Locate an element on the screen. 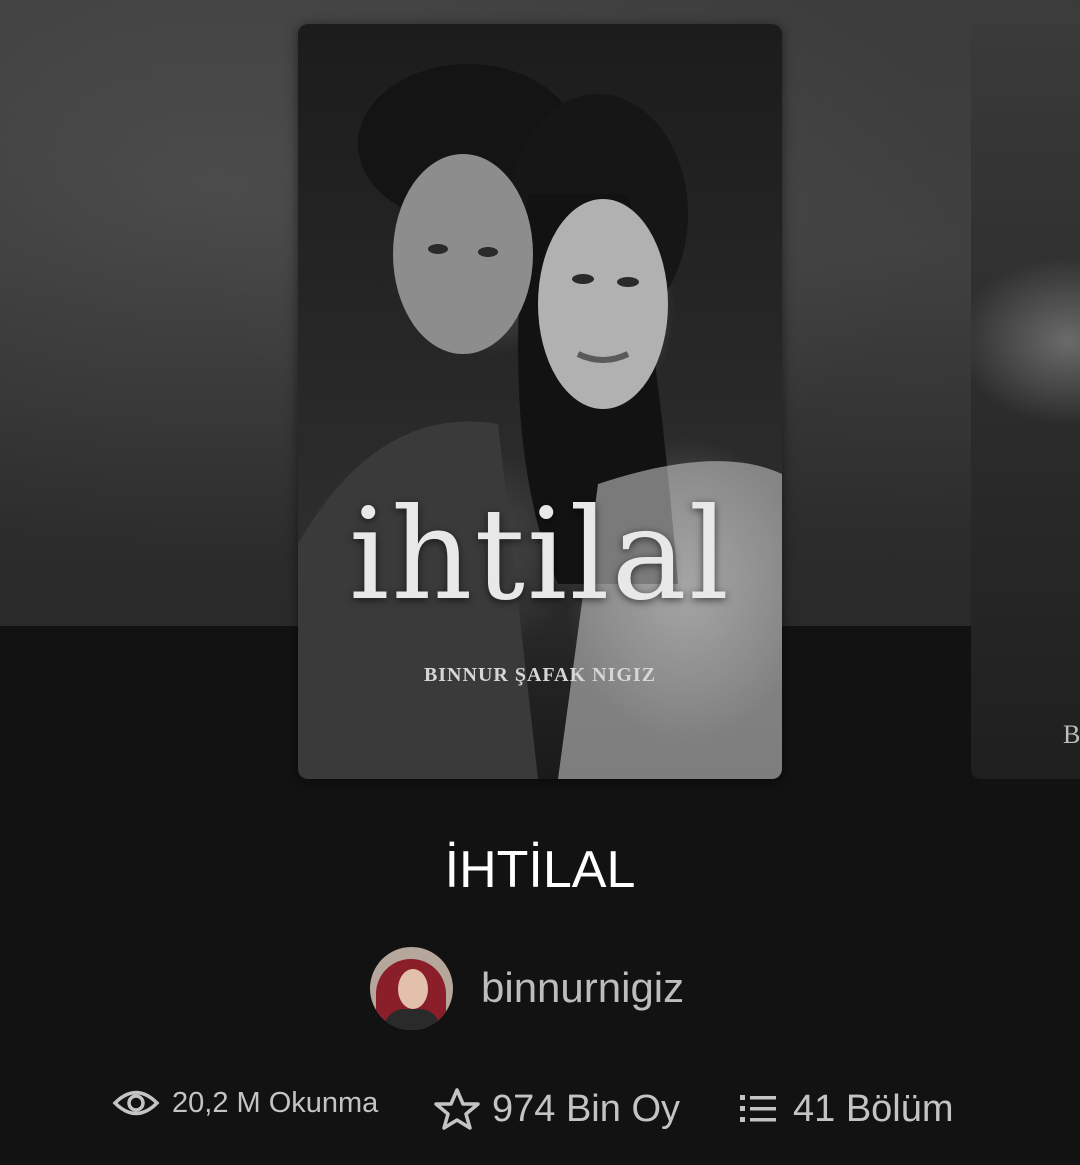 Image resolution: width=1080 pixels, height=1165 pixels. eye-icon is located at coordinates (136, 1103).